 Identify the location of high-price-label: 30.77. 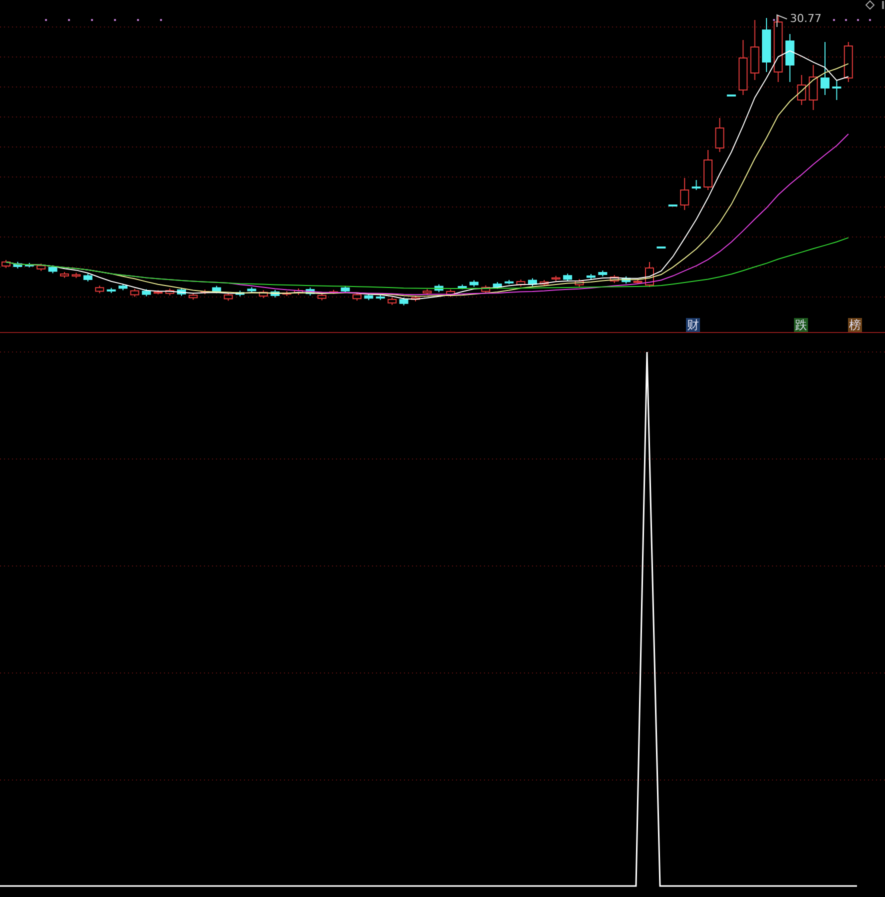
(806, 18).